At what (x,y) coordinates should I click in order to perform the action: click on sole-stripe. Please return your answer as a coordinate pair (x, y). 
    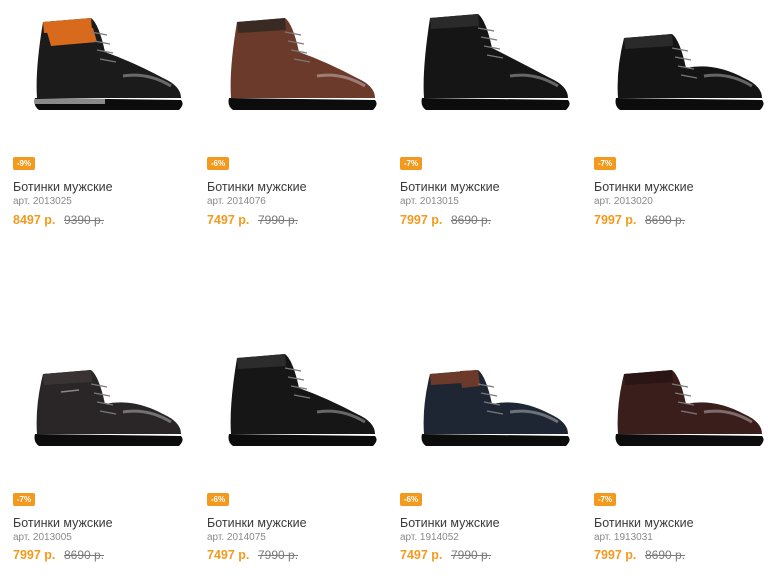
    Looking at the image, I should click on (70, 101).